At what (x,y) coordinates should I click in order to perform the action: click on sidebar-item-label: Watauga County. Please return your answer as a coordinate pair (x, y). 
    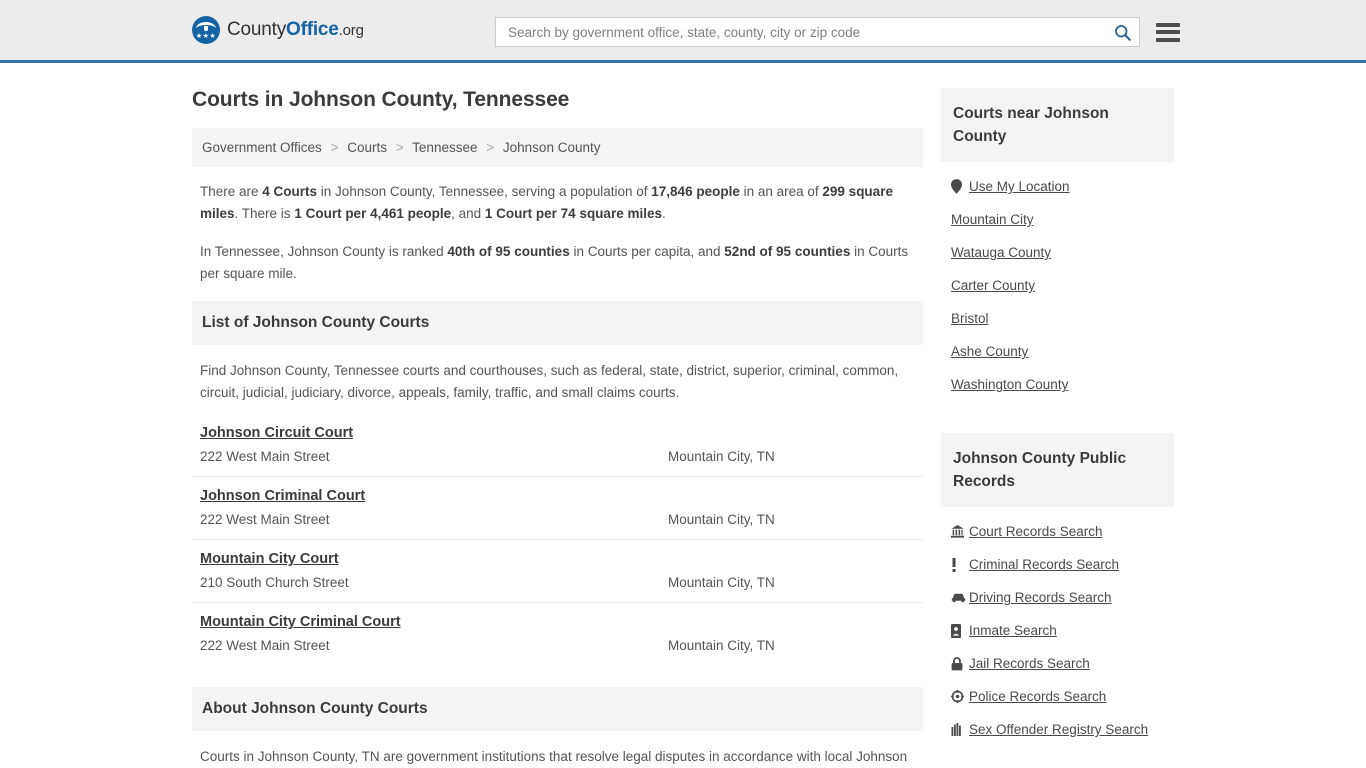
    Looking at the image, I should click on (1001, 252).